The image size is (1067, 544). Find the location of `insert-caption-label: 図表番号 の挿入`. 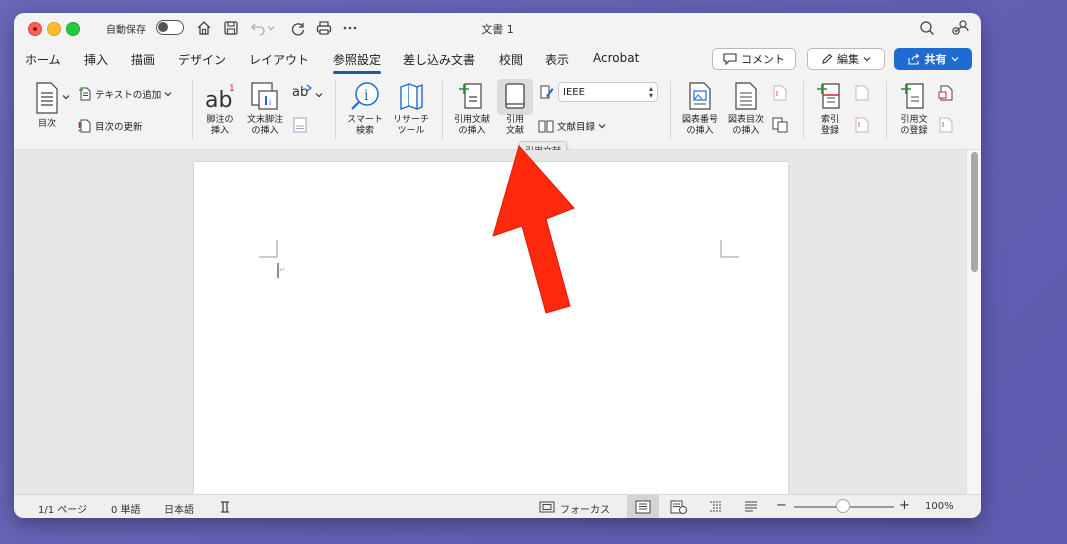

insert-caption-label: 図表番号 の挿入 is located at coordinates (699, 125).